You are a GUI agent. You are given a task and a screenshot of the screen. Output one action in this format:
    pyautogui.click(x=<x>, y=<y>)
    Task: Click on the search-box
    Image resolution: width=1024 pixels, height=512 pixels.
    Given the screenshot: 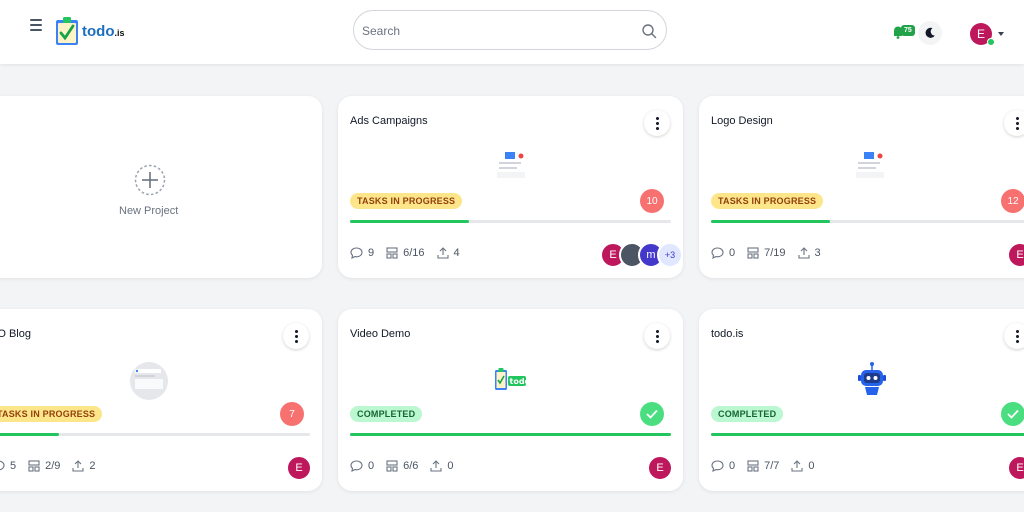 What is the action you would take?
    pyautogui.click(x=510, y=30)
    